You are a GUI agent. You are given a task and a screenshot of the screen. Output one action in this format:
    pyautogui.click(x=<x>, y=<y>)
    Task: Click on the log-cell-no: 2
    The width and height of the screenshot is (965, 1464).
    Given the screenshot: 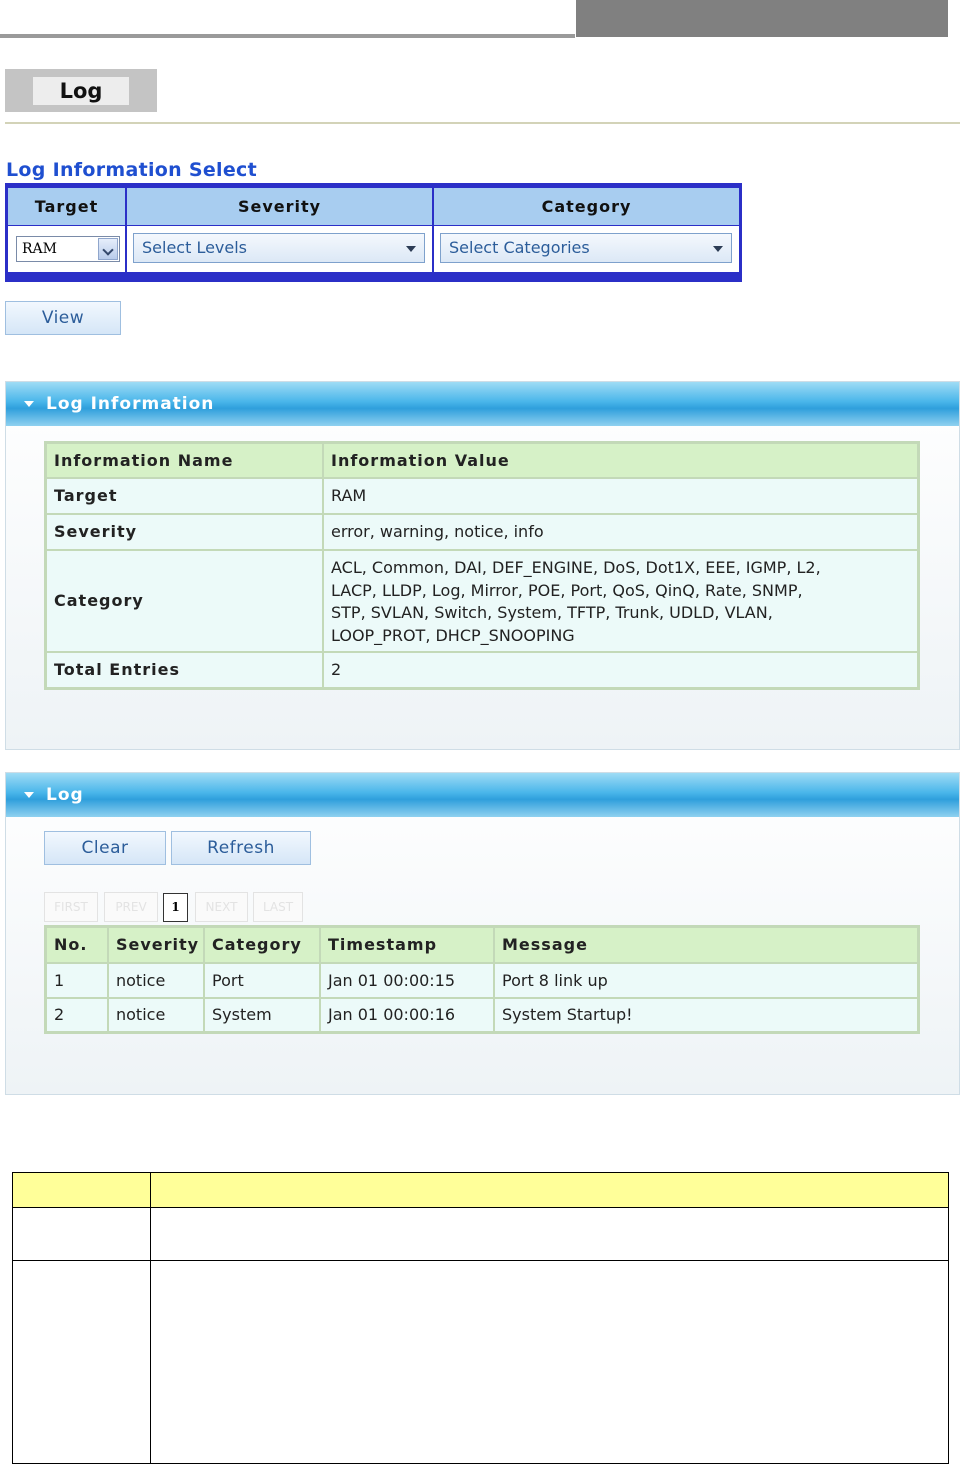 What is the action you would take?
    pyautogui.click(x=77, y=1015)
    